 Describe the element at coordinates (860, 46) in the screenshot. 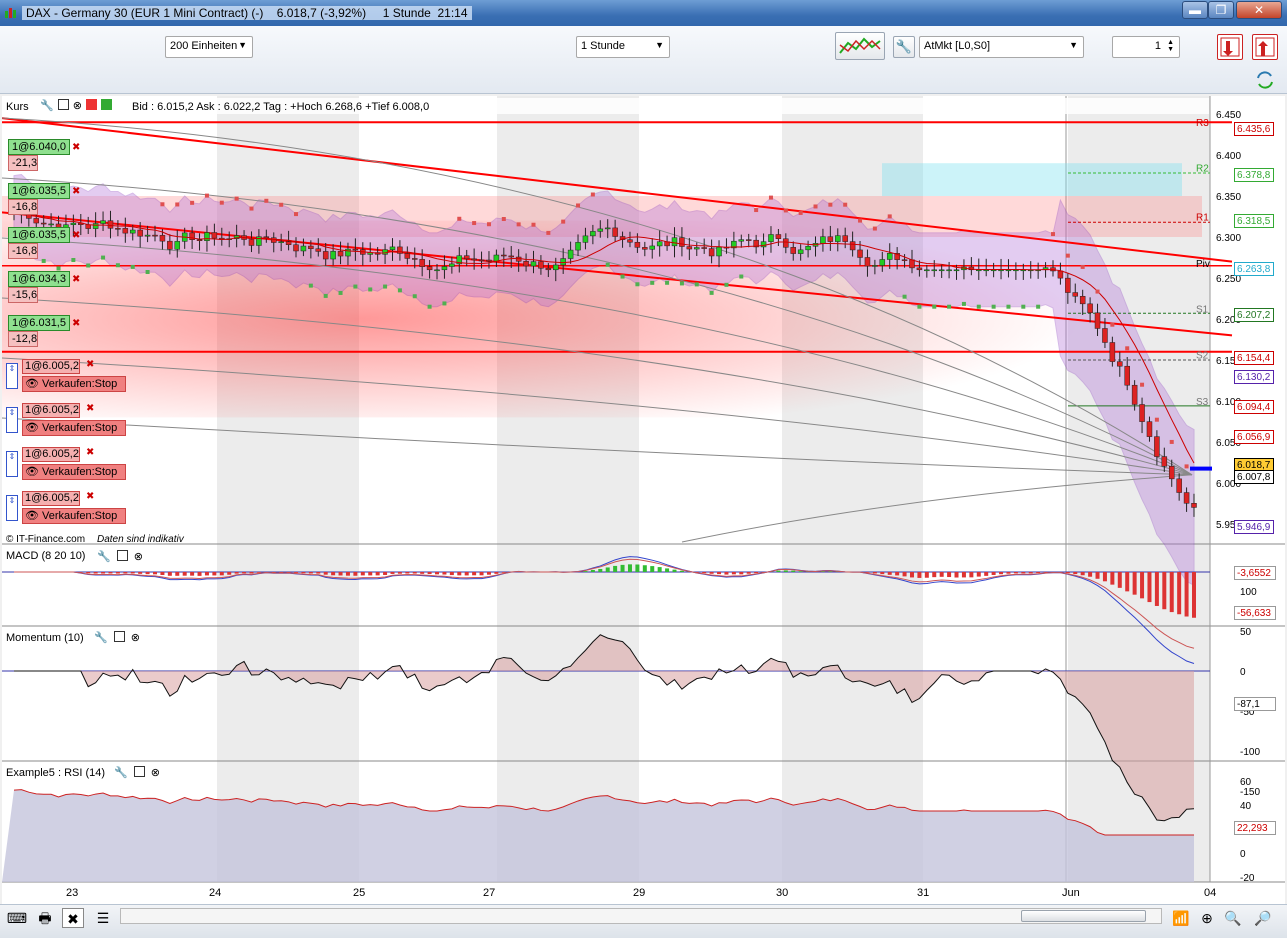

I see `indicator-button` at that location.